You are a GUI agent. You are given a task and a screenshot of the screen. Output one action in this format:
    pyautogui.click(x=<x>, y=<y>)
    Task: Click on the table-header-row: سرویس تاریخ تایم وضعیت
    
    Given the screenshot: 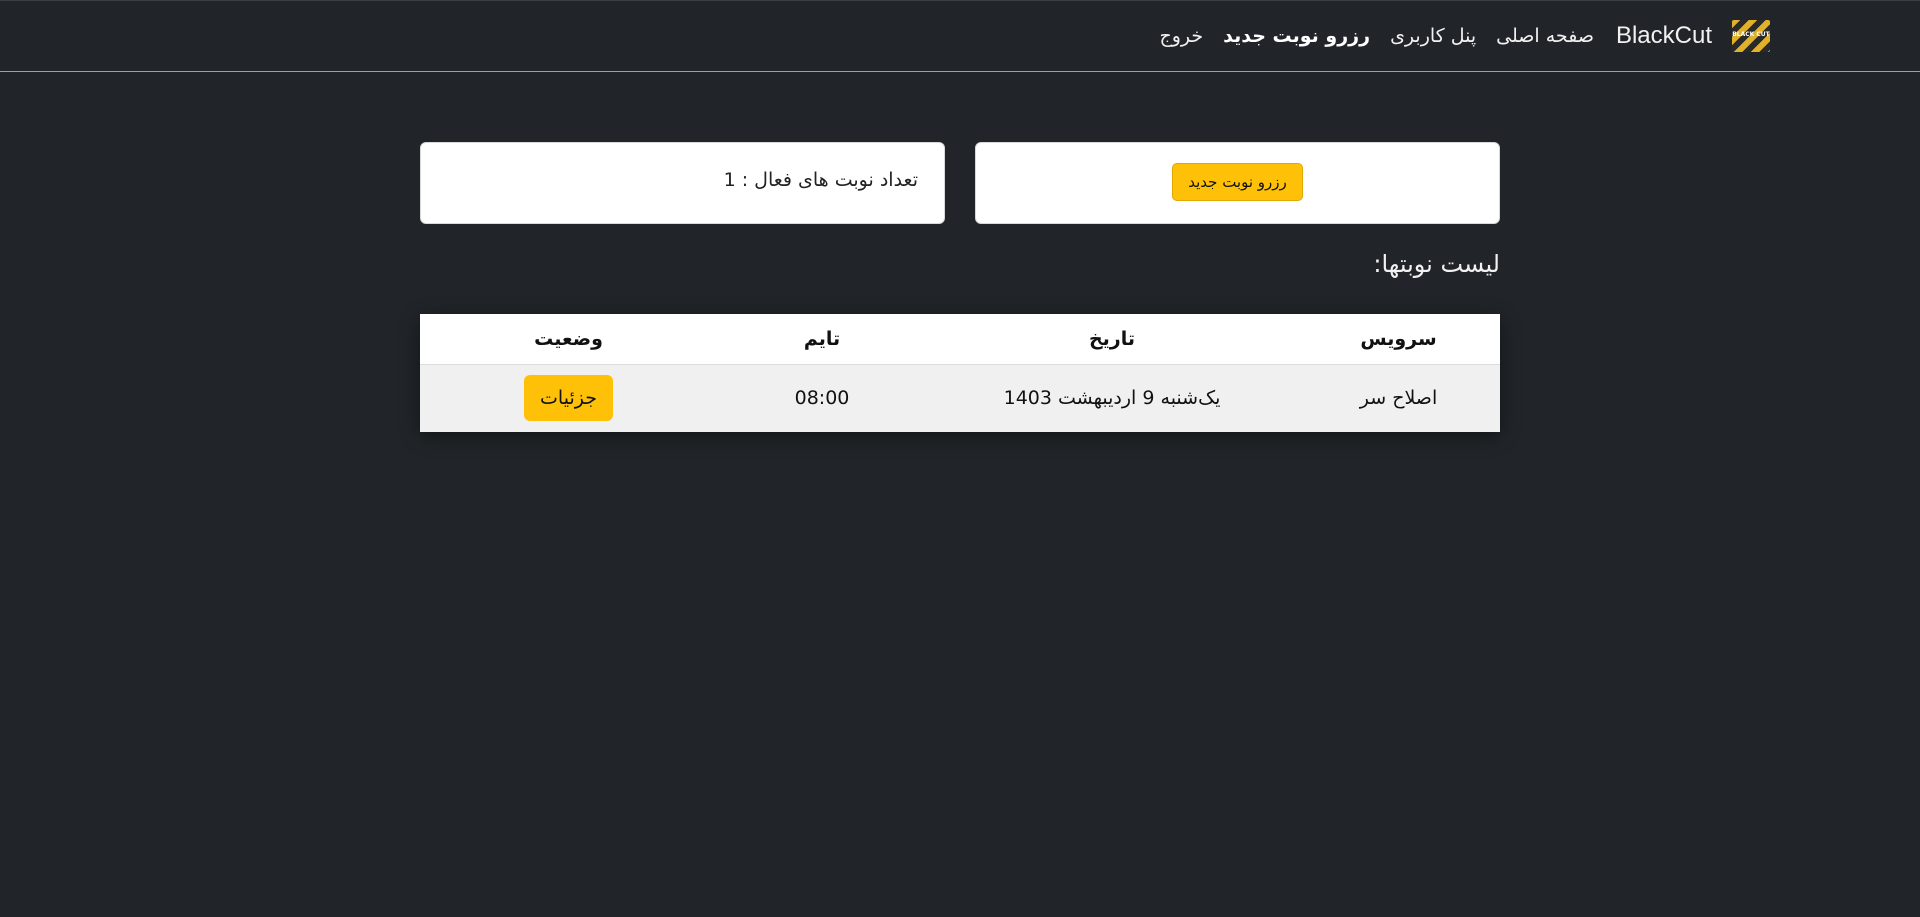 What is the action you would take?
    pyautogui.click(x=960, y=339)
    